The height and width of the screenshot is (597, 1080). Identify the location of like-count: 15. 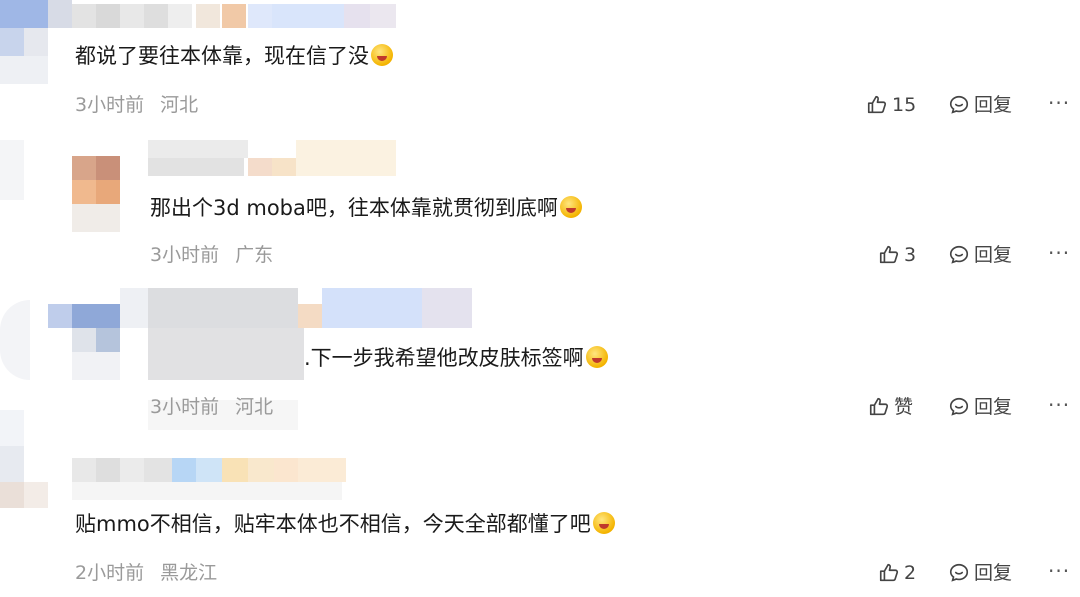
(904, 105).